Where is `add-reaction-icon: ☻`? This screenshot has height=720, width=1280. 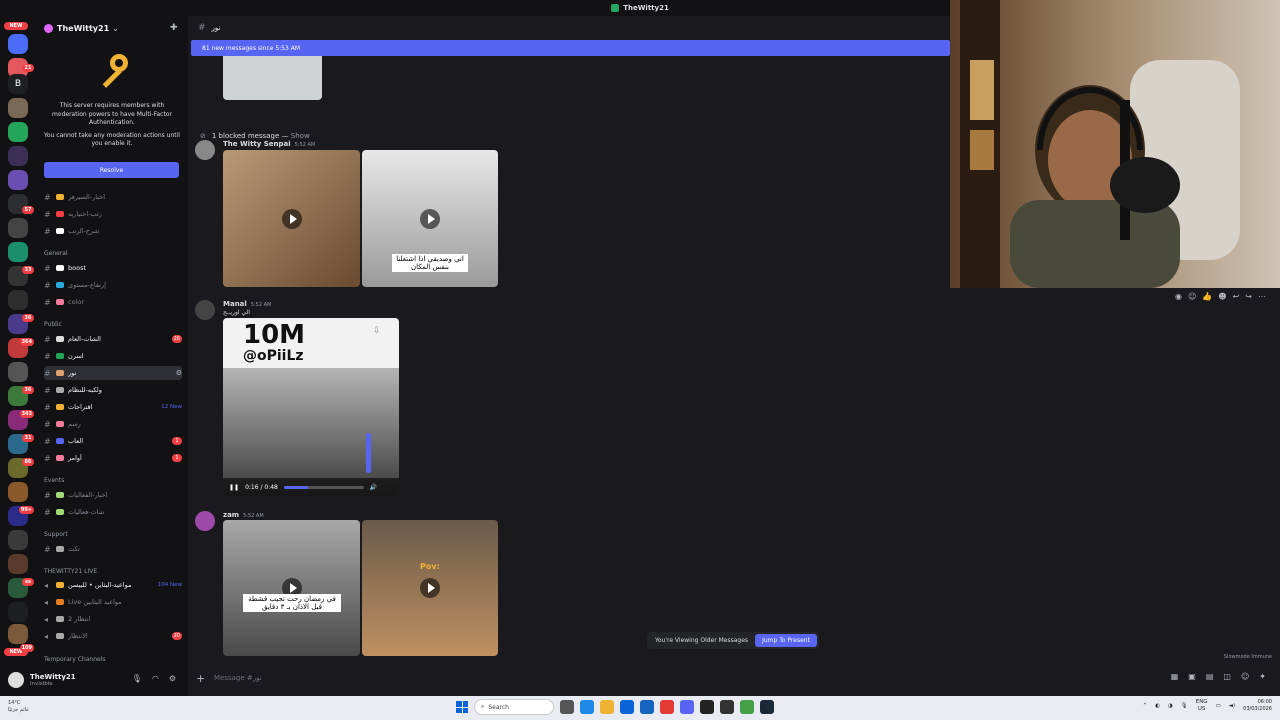
add-reaction-icon: ☻ is located at coordinates (1222, 296).